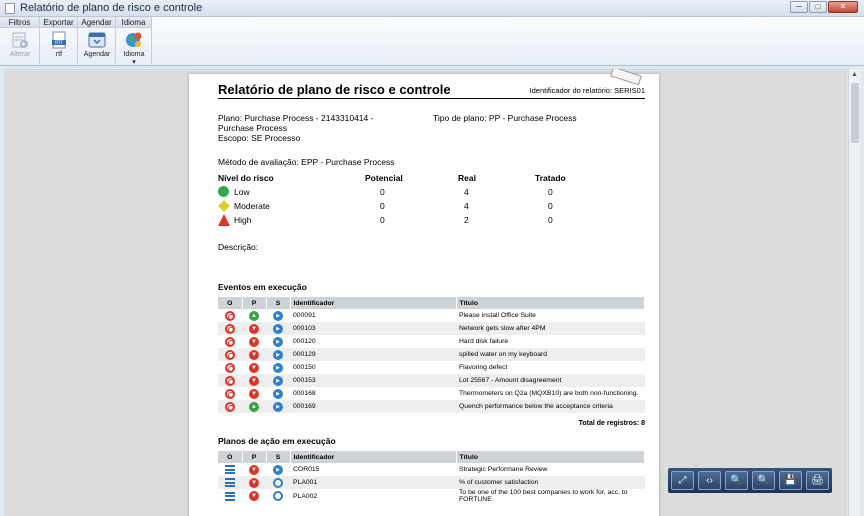 Image resolution: width=864 pixels, height=516 pixels. What do you see at coordinates (306, 469) in the screenshot?
I see `plan-identifier: COR015` at bounding box center [306, 469].